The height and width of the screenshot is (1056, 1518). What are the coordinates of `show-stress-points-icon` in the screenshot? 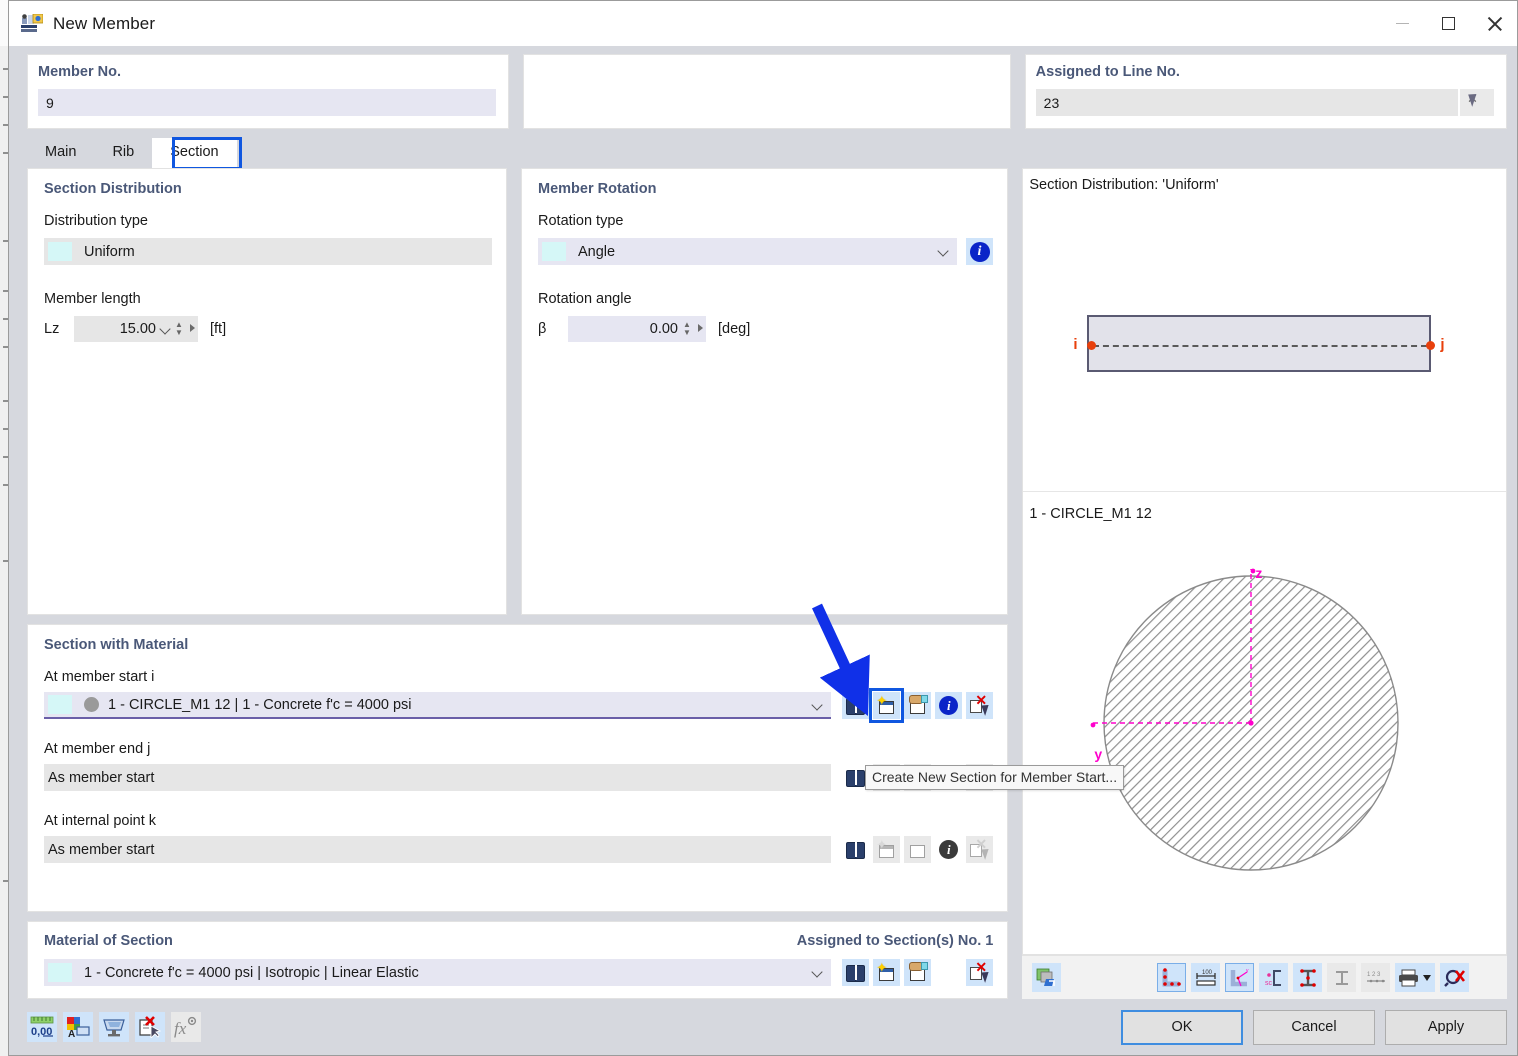 It's located at (1308, 977).